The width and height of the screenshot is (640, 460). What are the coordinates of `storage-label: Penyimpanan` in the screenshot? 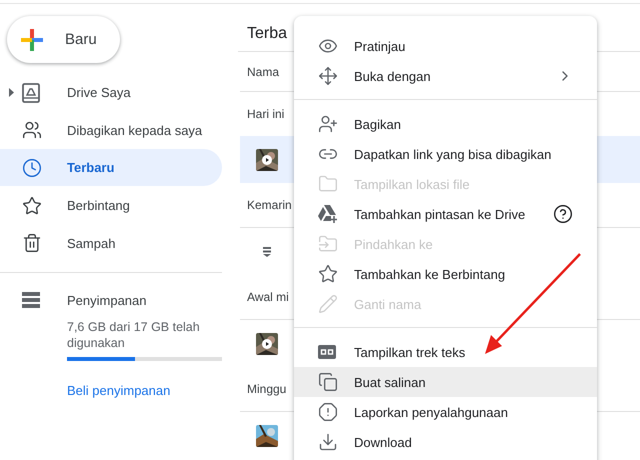 It's located at (106, 300).